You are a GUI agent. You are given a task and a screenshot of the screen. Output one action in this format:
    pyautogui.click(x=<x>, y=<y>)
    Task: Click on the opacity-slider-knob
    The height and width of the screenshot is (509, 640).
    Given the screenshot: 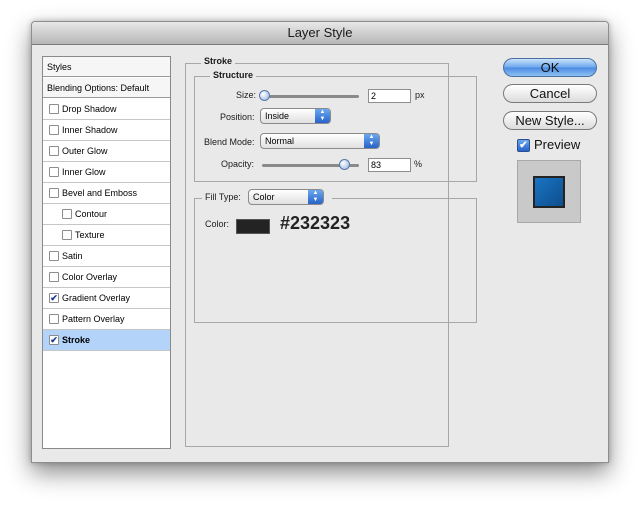 What is the action you would take?
    pyautogui.click(x=344, y=164)
    